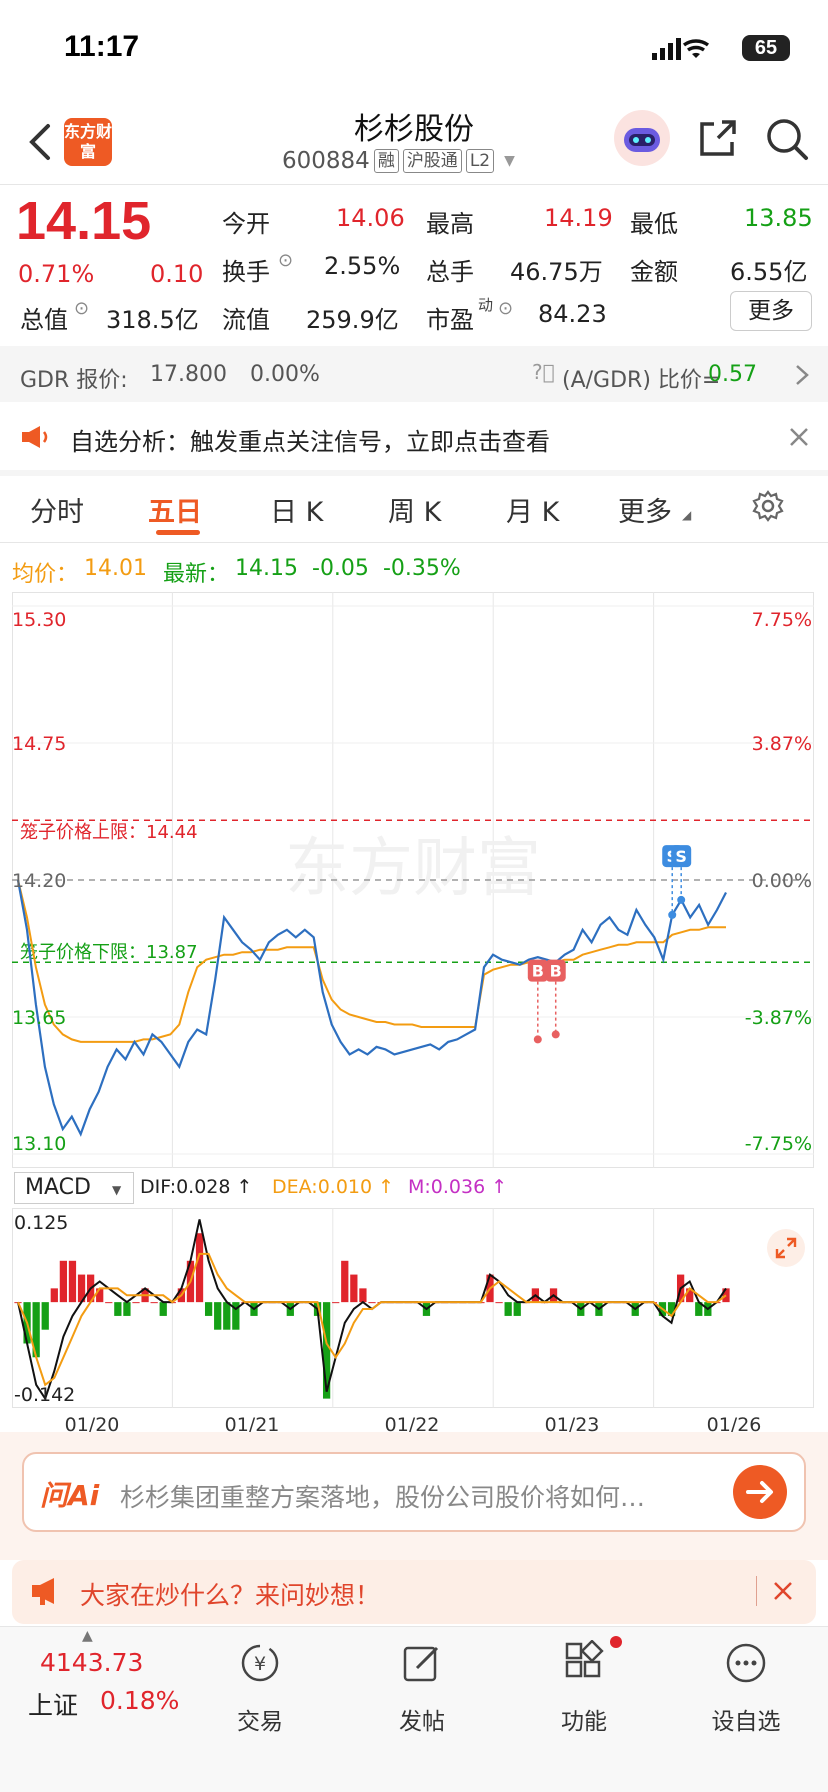  Describe the element at coordinates (421, 568) in the screenshot. I see `latest-change-pct: -0.35%` at that location.